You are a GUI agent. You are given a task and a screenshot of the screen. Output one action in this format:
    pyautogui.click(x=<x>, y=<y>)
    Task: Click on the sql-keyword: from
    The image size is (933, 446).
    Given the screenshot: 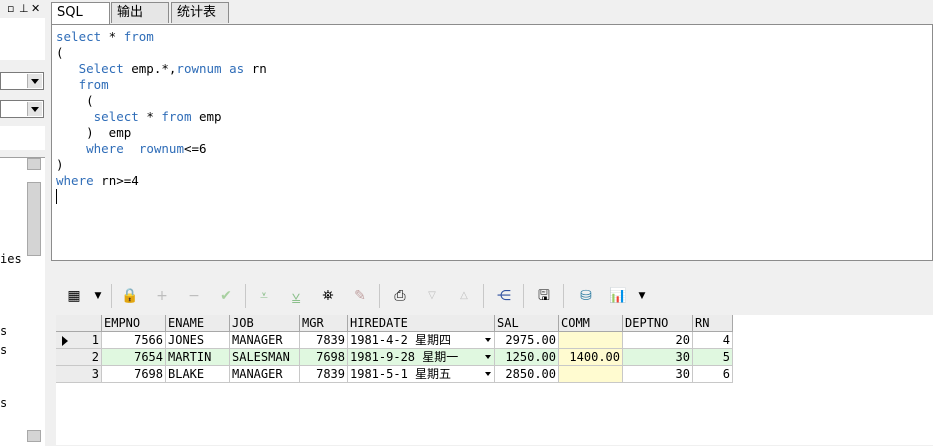 What is the action you would take?
    pyautogui.click(x=138, y=36)
    